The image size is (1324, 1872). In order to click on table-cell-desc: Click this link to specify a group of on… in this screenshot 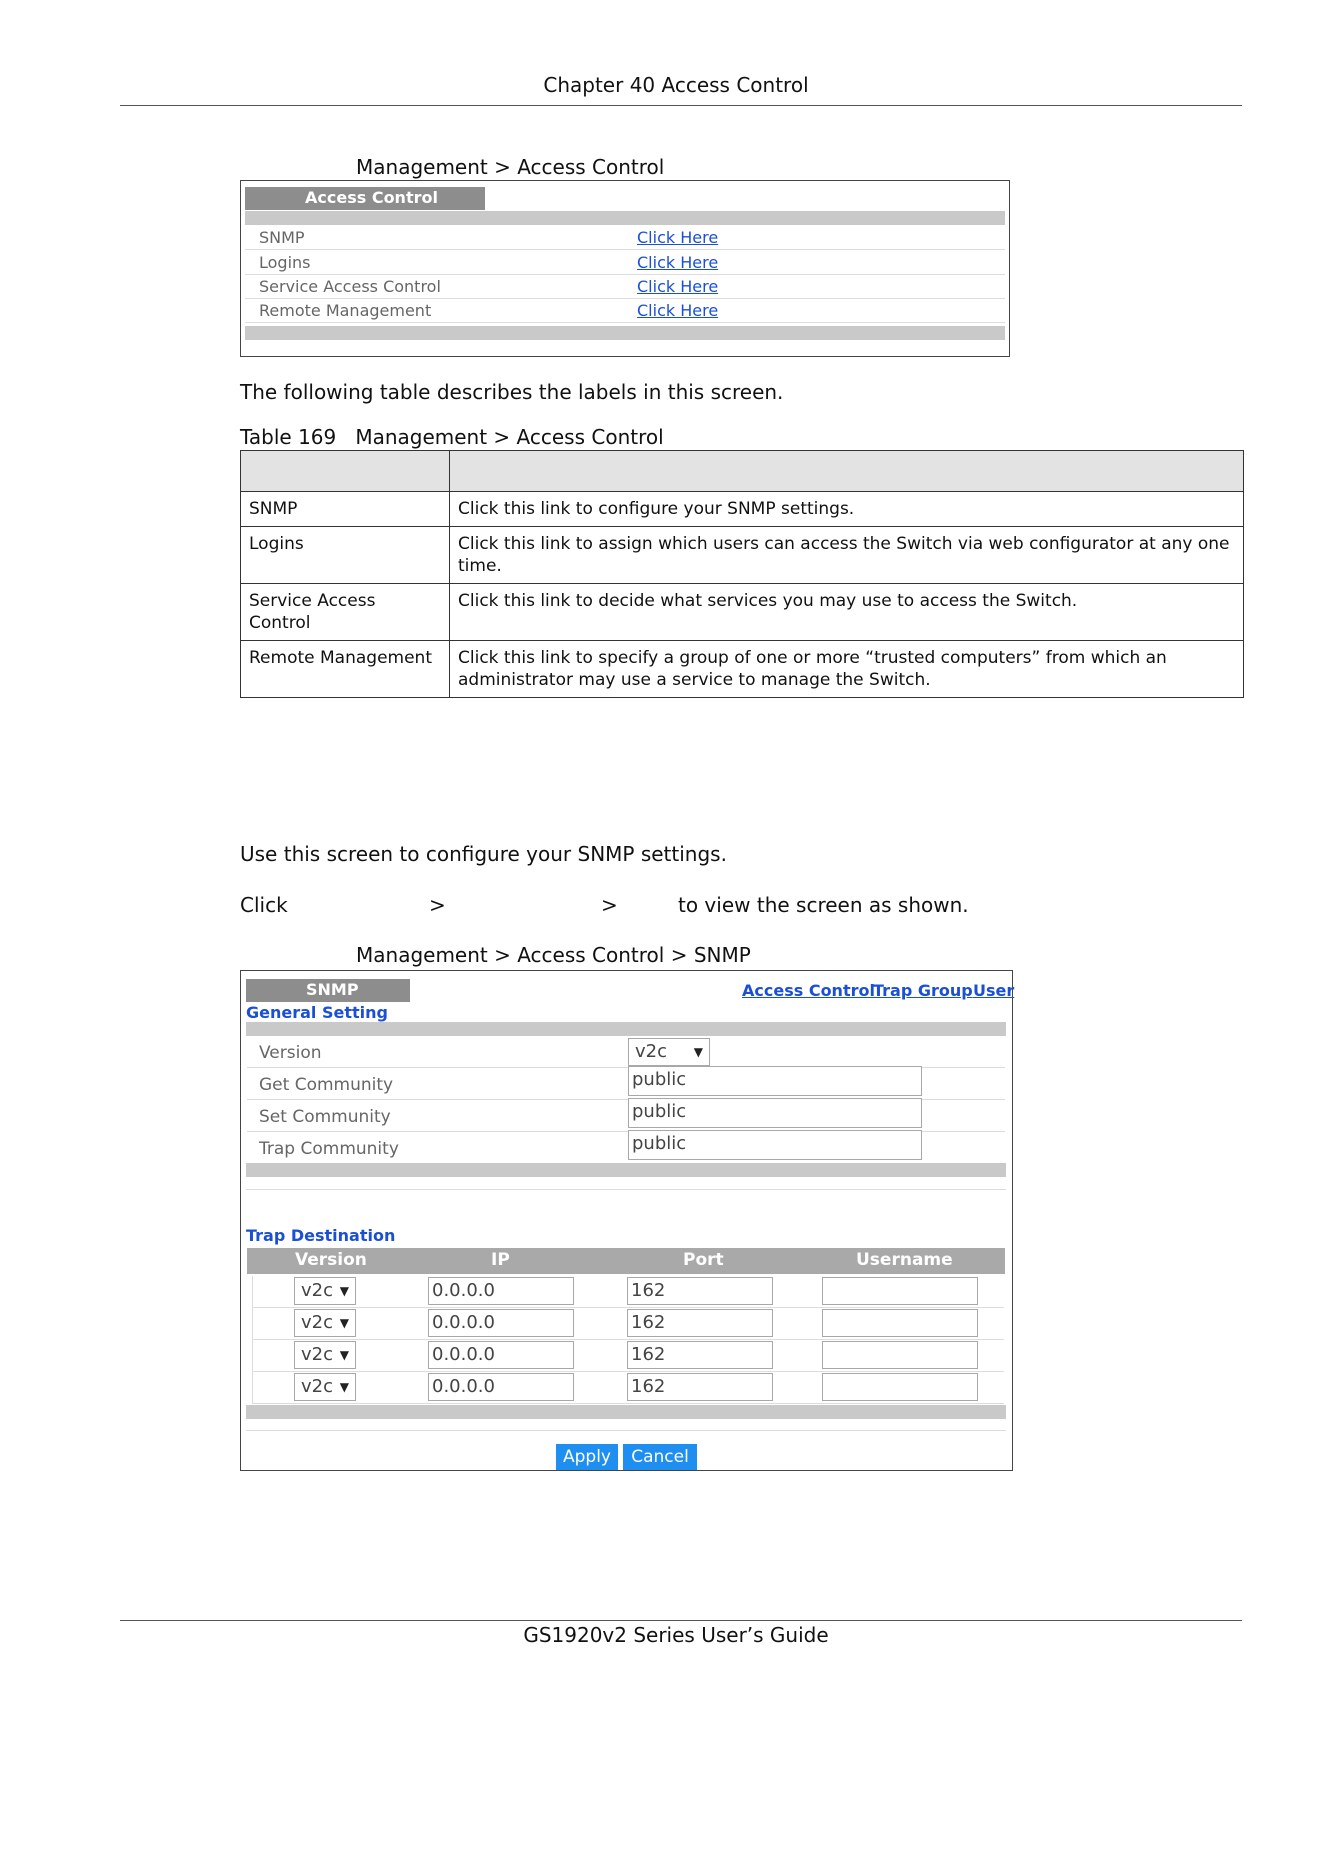, I will do `click(846, 669)`.